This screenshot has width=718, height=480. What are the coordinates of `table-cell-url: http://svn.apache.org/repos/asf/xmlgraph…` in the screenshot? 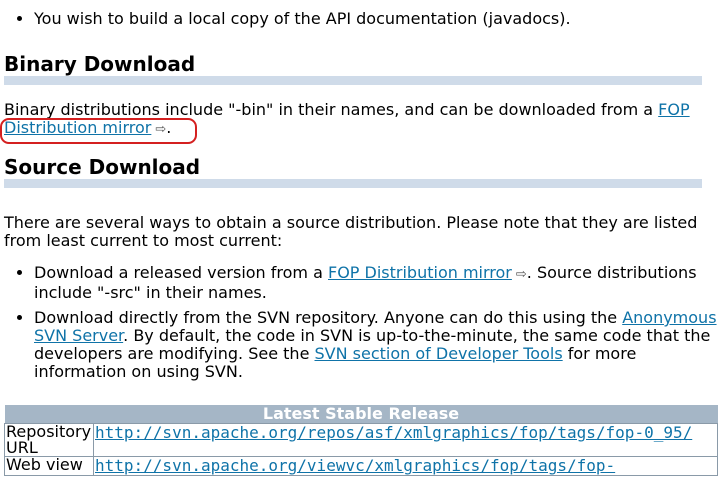 It's located at (405, 440).